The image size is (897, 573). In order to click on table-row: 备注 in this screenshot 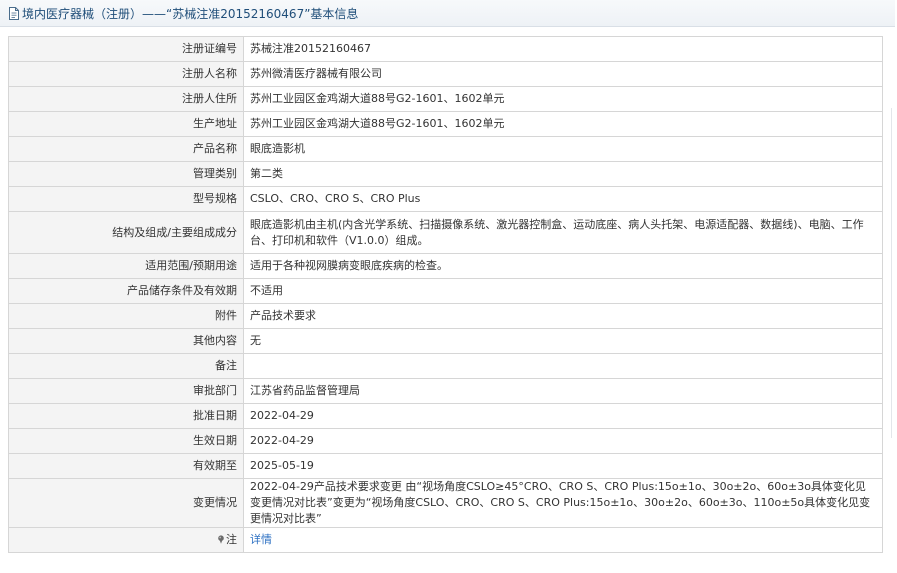, I will do `click(445, 366)`.